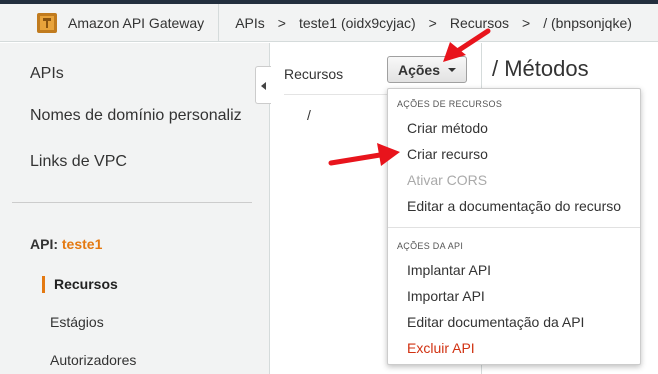 The height and width of the screenshot is (374, 658). I want to click on sidebar-item-custom-domains: Nomes de domínio personaliz, so click(137, 116).